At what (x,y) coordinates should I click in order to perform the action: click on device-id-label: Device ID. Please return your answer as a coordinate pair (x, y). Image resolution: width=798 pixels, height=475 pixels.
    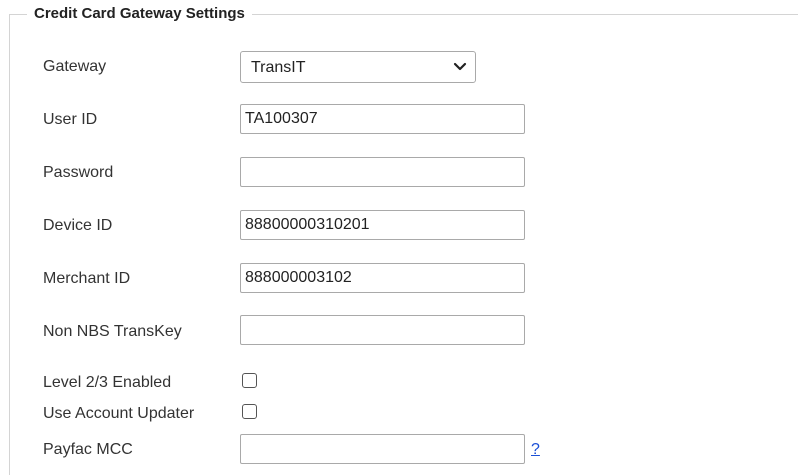
    Looking at the image, I should click on (78, 225).